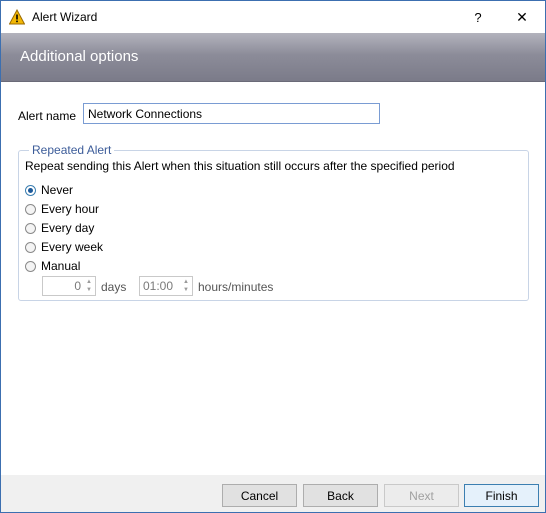  I want to click on radio-label-every-week: Every week, so click(72, 247).